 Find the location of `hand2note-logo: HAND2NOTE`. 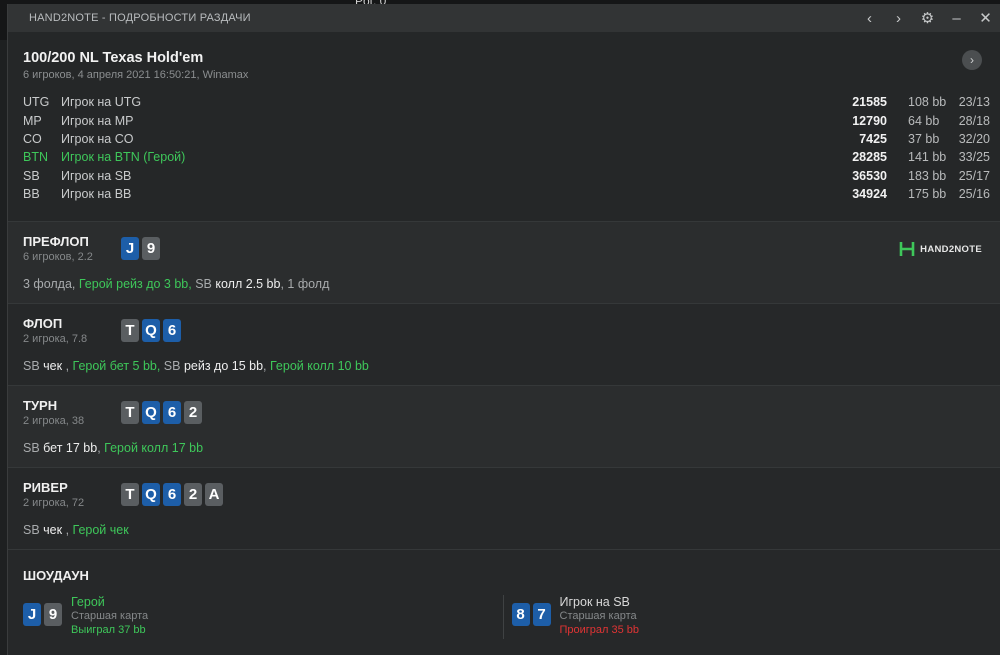

hand2note-logo: HAND2NOTE is located at coordinates (940, 249).